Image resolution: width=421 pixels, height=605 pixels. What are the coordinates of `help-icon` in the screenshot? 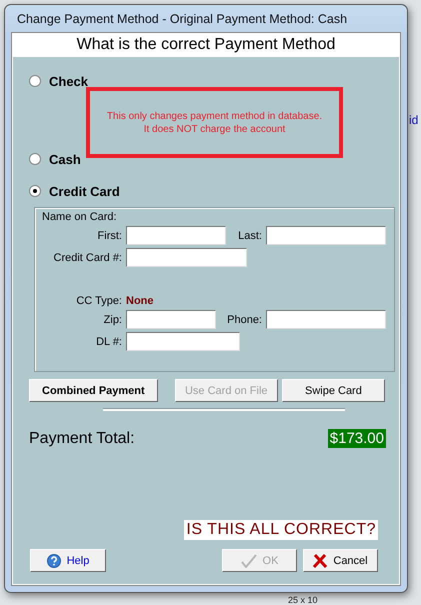 It's located at (53, 561).